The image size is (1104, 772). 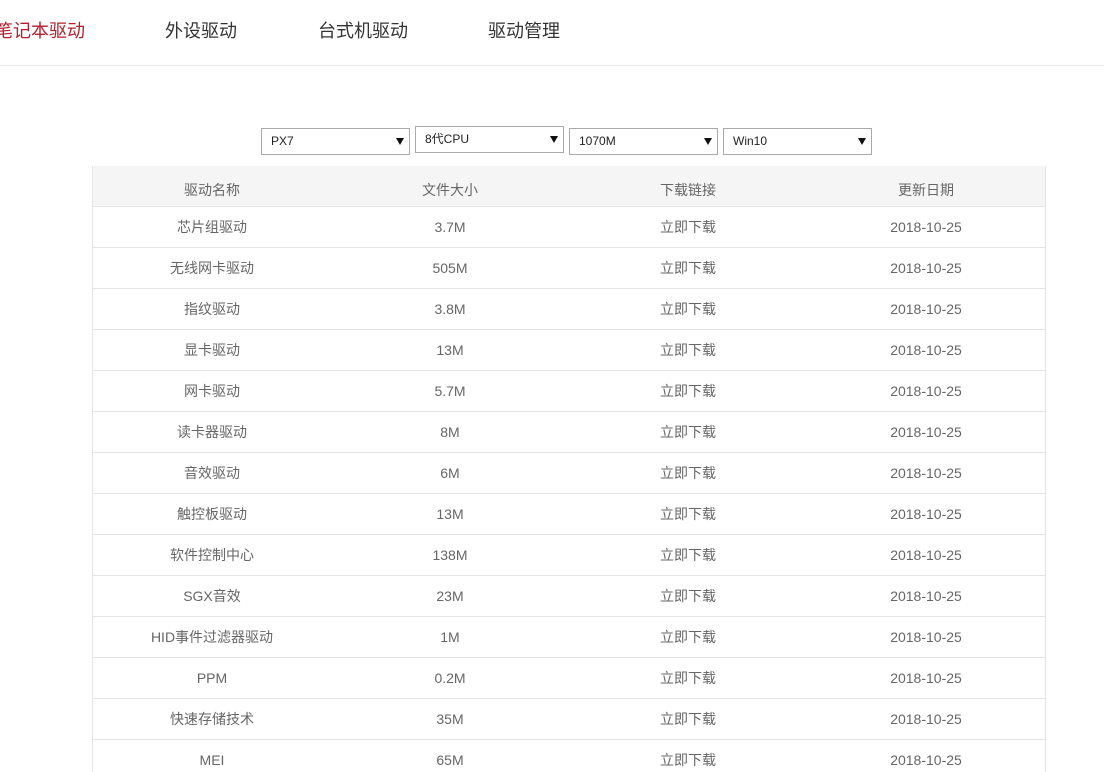 I want to click on file-size: 0.2M, so click(x=450, y=678).